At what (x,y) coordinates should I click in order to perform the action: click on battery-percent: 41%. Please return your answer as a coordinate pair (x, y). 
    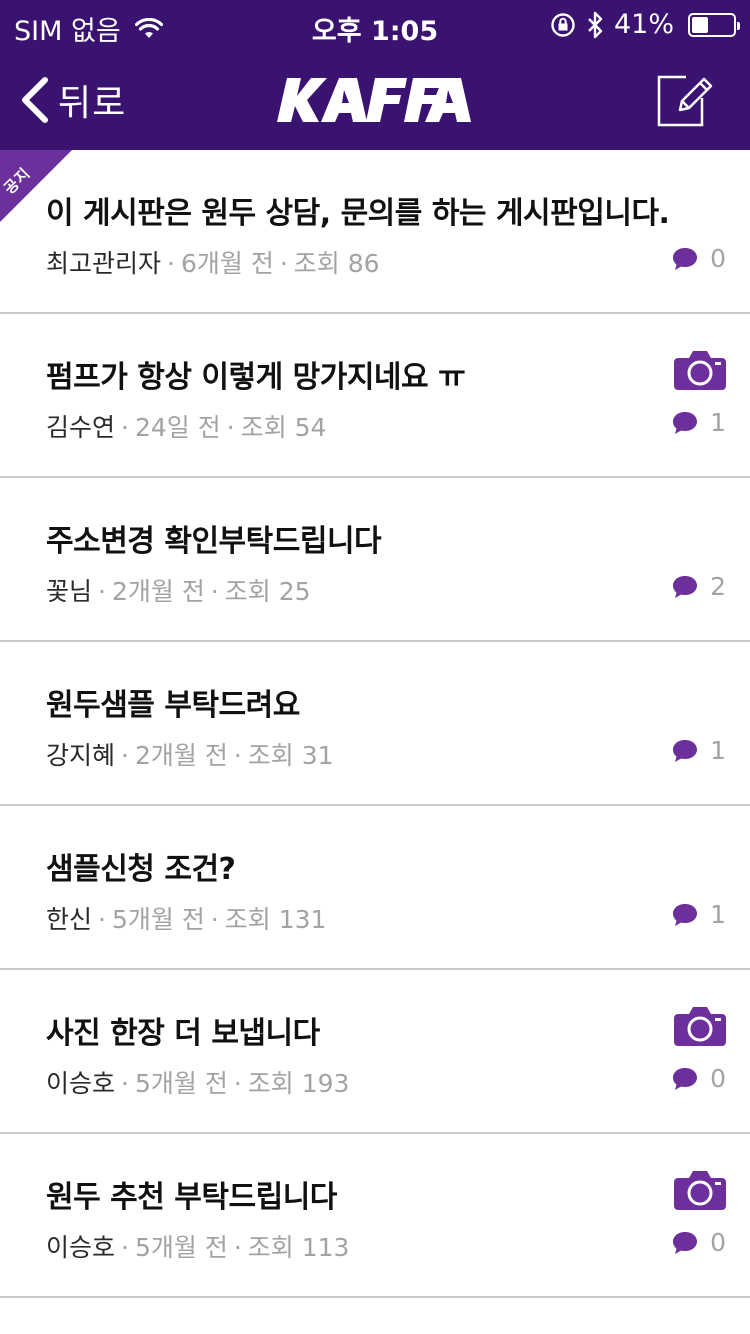
    Looking at the image, I should click on (643, 24).